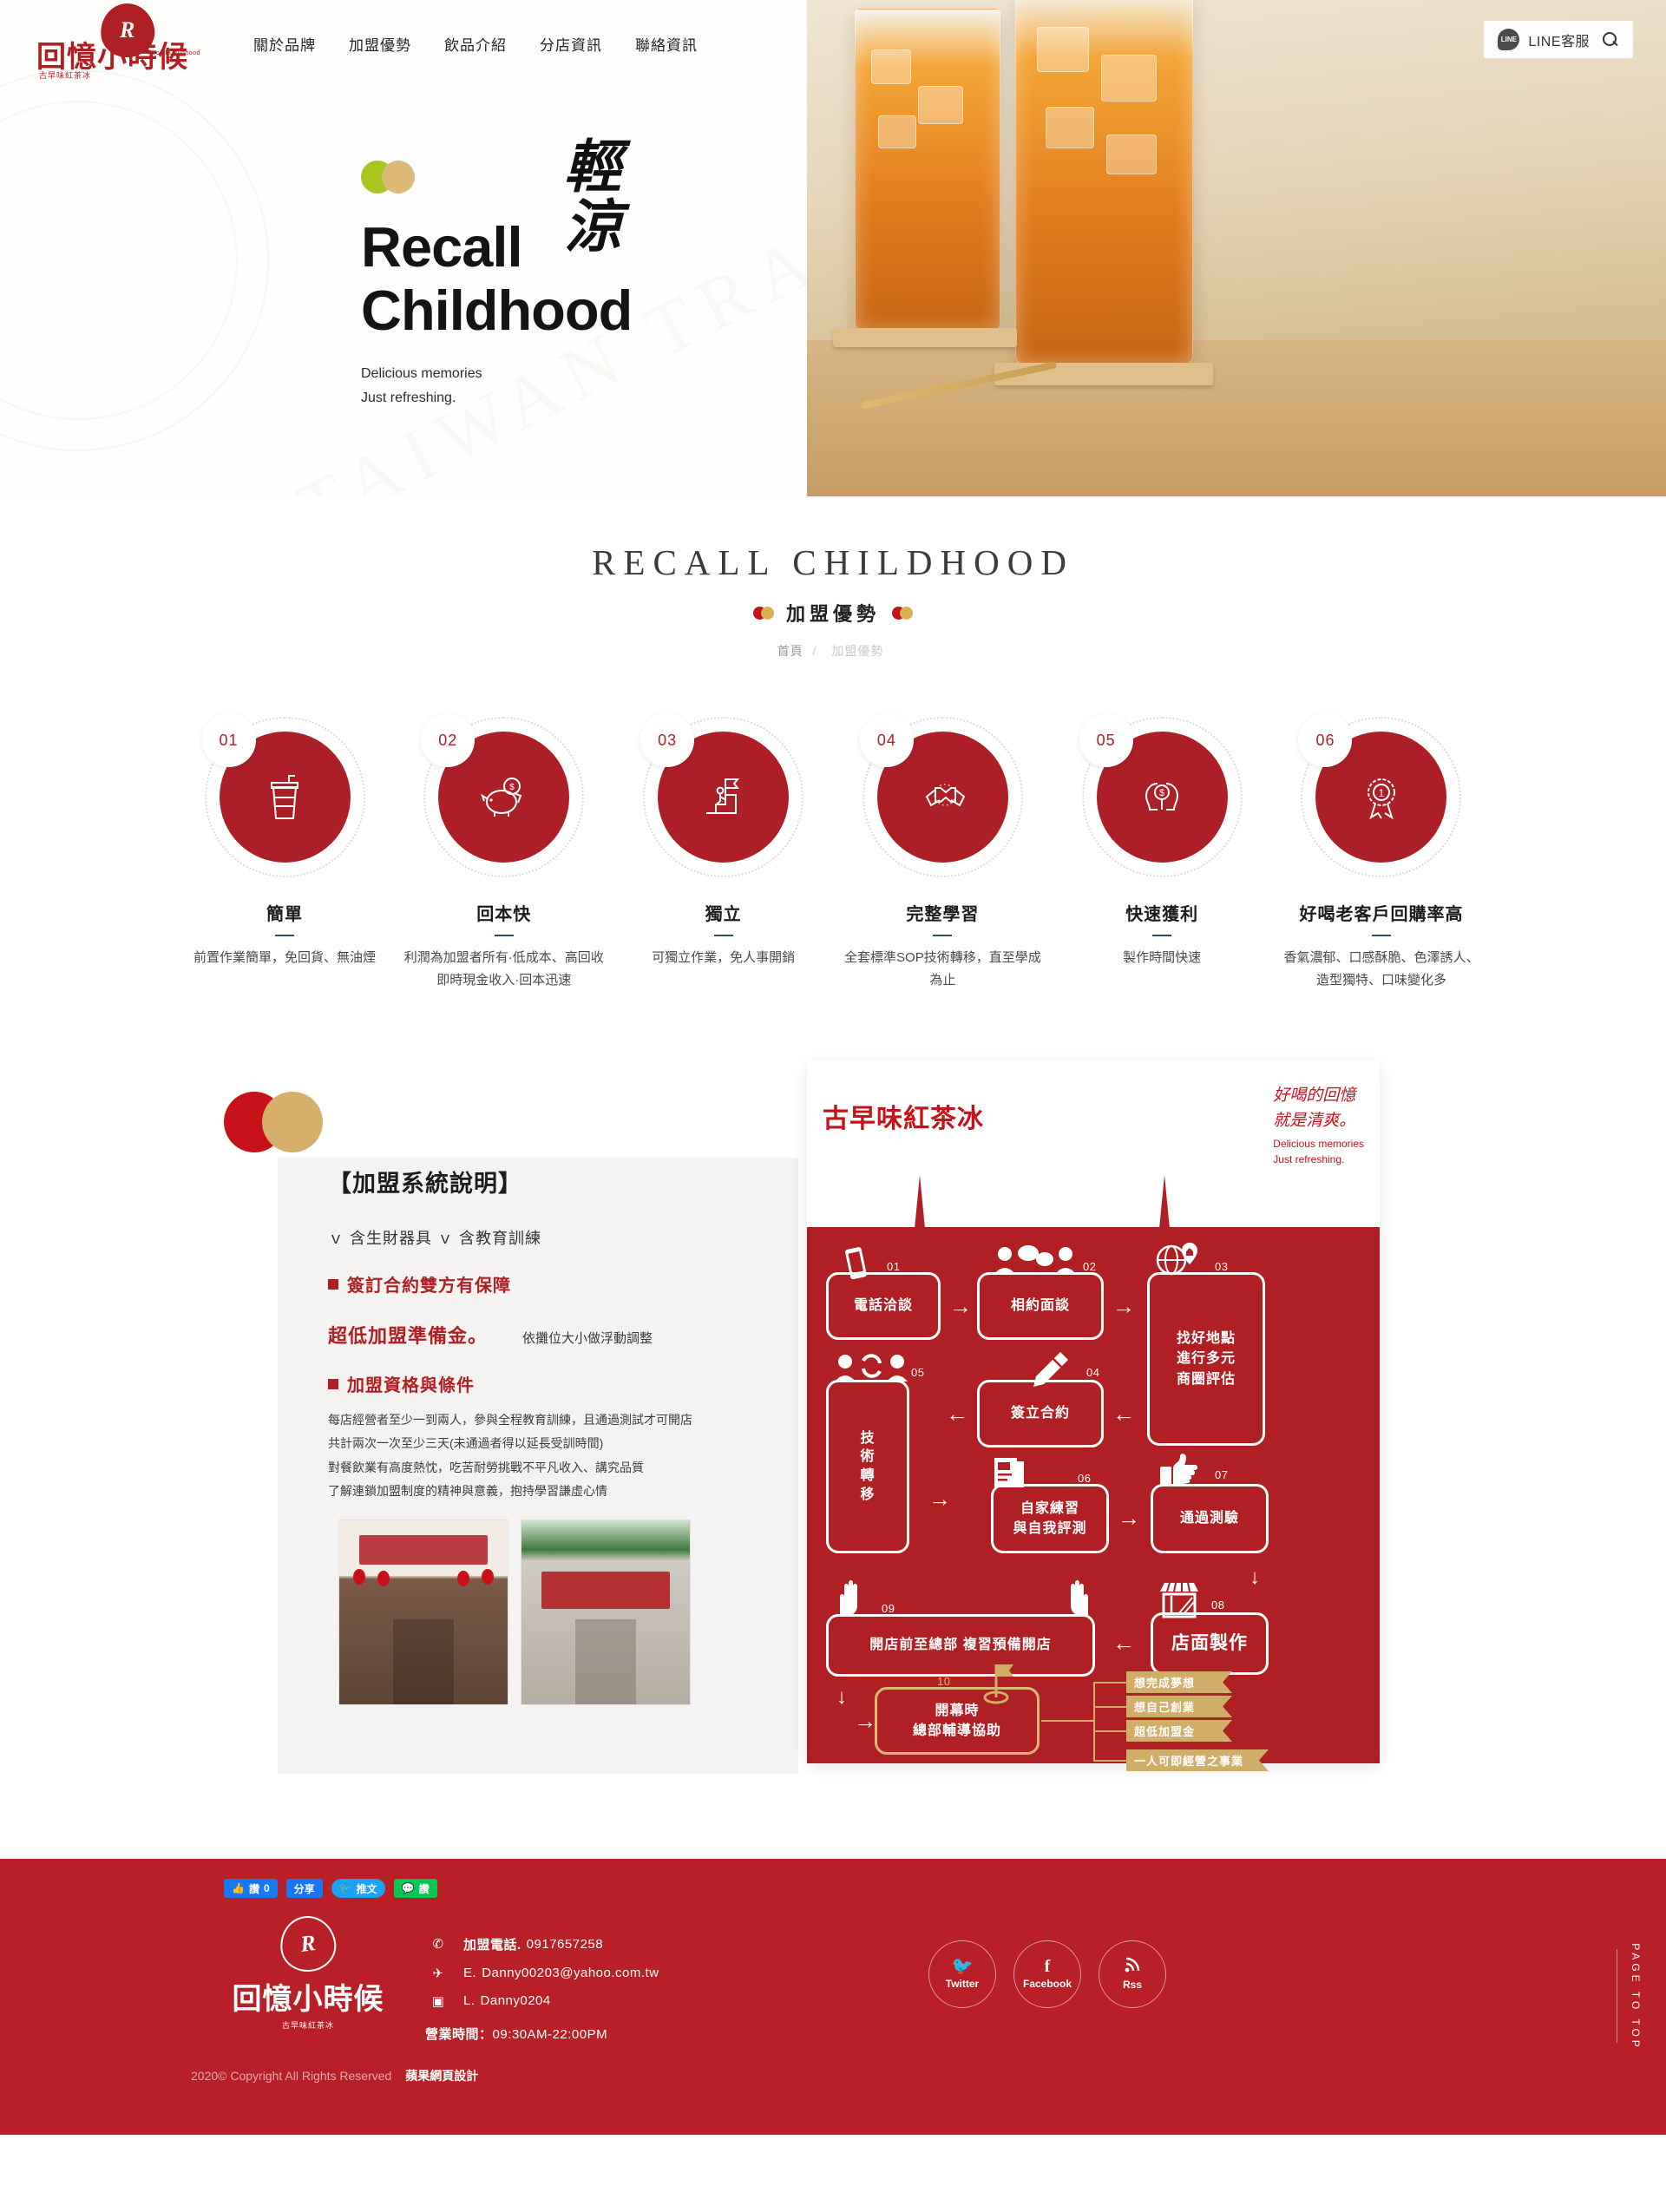 The width and height of the screenshot is (1666, 2212). Describe the element at coordinates (1210, 1518) in the screenshot. I see `flow-step-07: 通過測驗` at that location.